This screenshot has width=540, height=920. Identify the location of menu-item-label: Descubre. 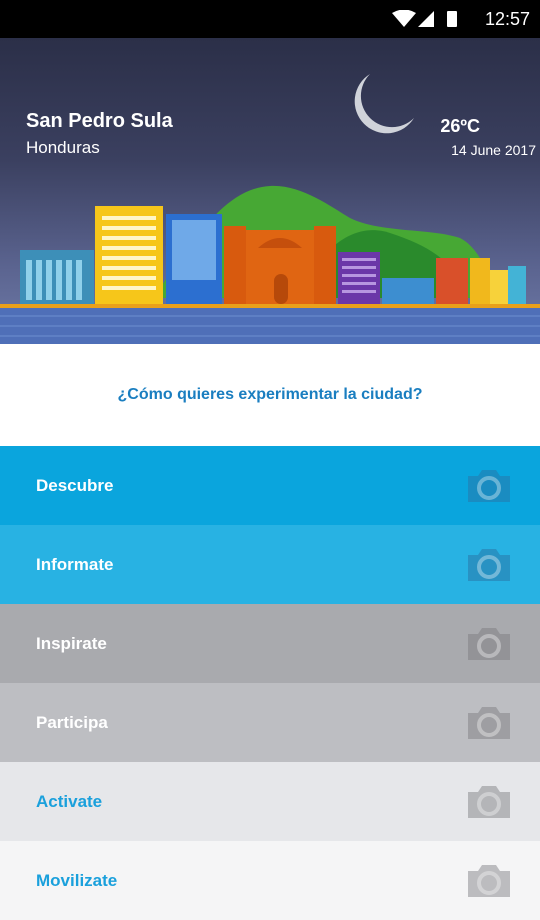
(75, 485).